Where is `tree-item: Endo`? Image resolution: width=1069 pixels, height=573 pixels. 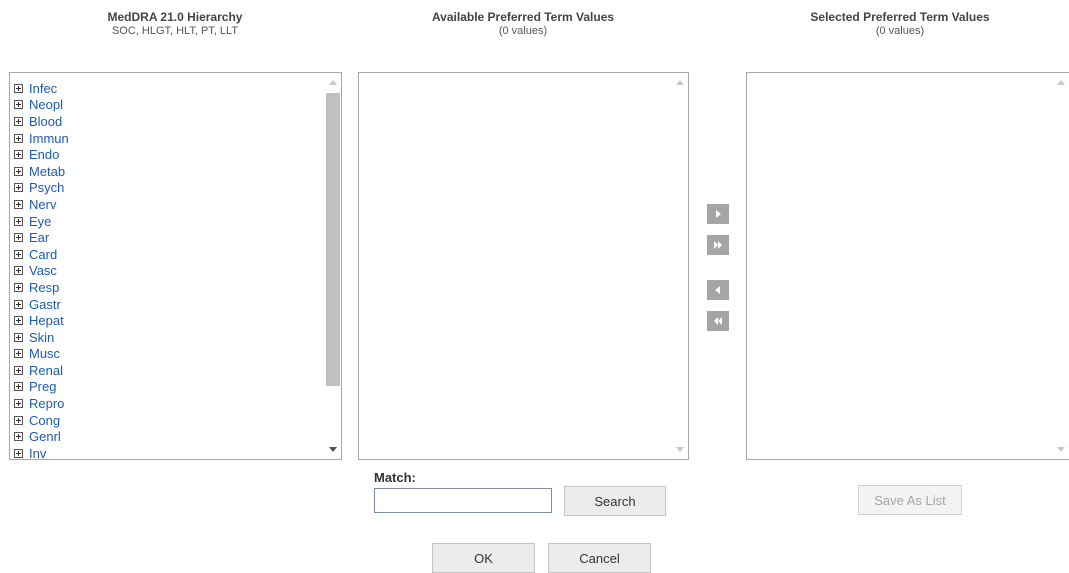 tree-item: Endo is located at coordinates (177, 154).